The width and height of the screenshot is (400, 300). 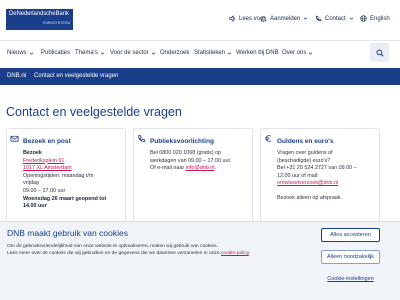 I want to click on cookie-title: DNB maakt gebruik van cookies, so click(x=67, y=233).